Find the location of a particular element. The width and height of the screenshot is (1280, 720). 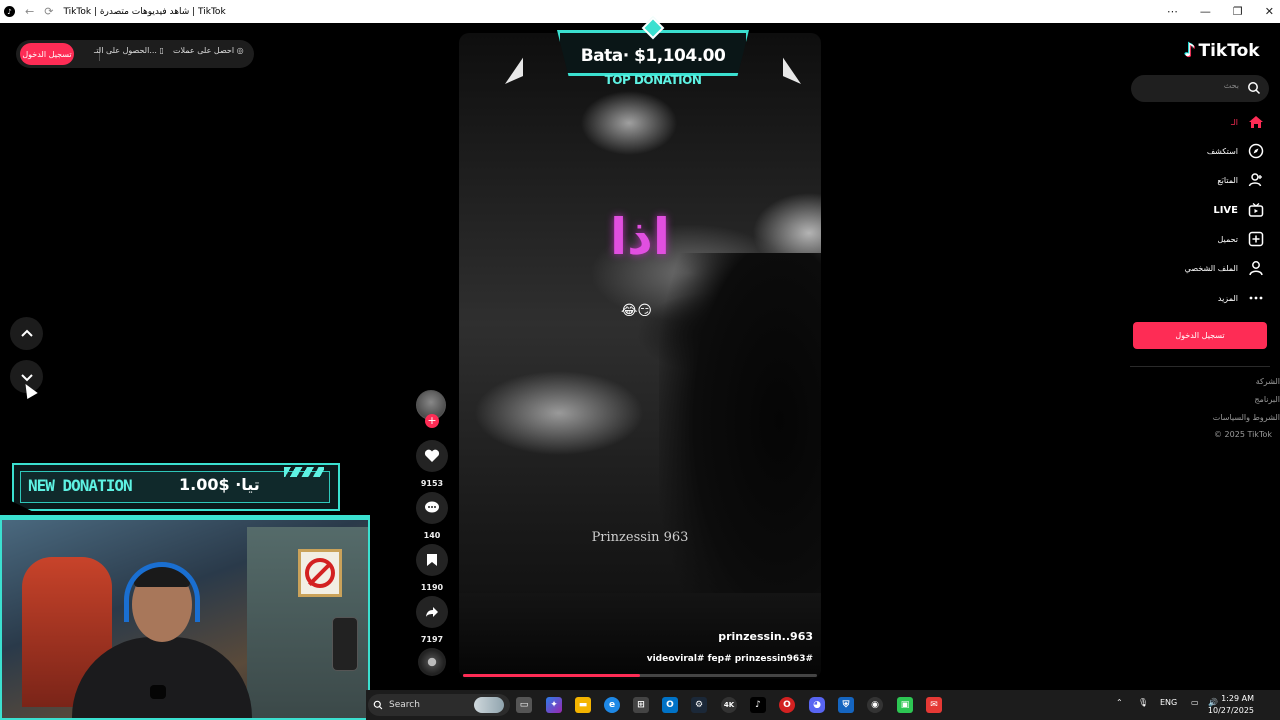

wrist-watch is located at coordinates (158, 692).